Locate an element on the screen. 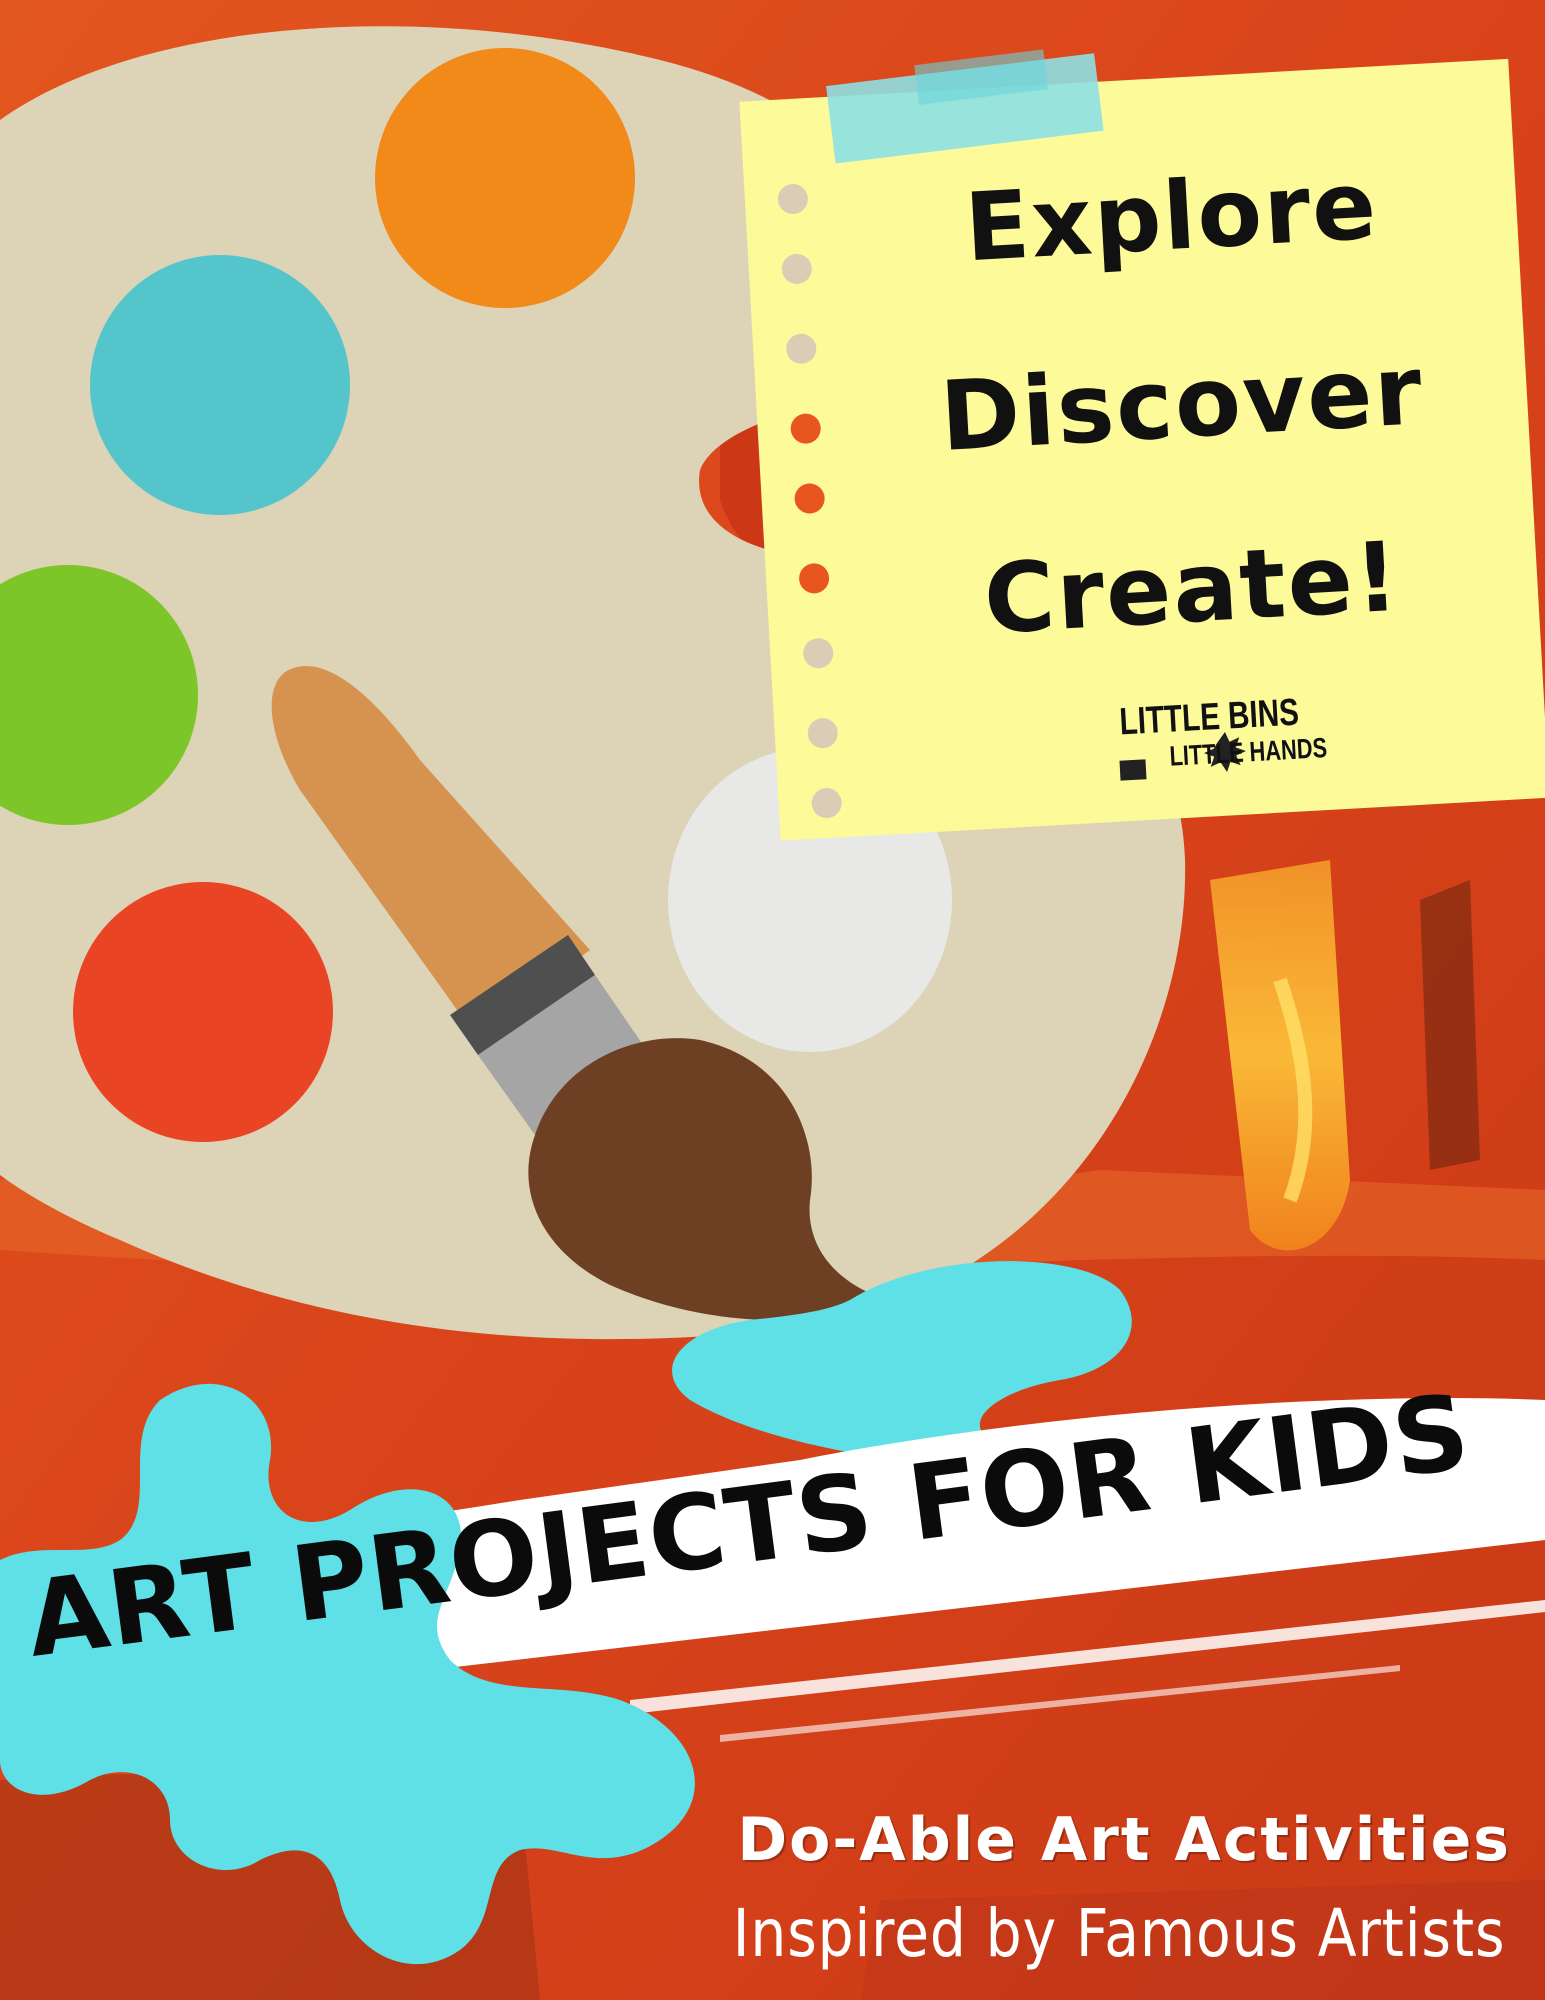  note-line-discover: Discover is located at coordinates (1182, 403).